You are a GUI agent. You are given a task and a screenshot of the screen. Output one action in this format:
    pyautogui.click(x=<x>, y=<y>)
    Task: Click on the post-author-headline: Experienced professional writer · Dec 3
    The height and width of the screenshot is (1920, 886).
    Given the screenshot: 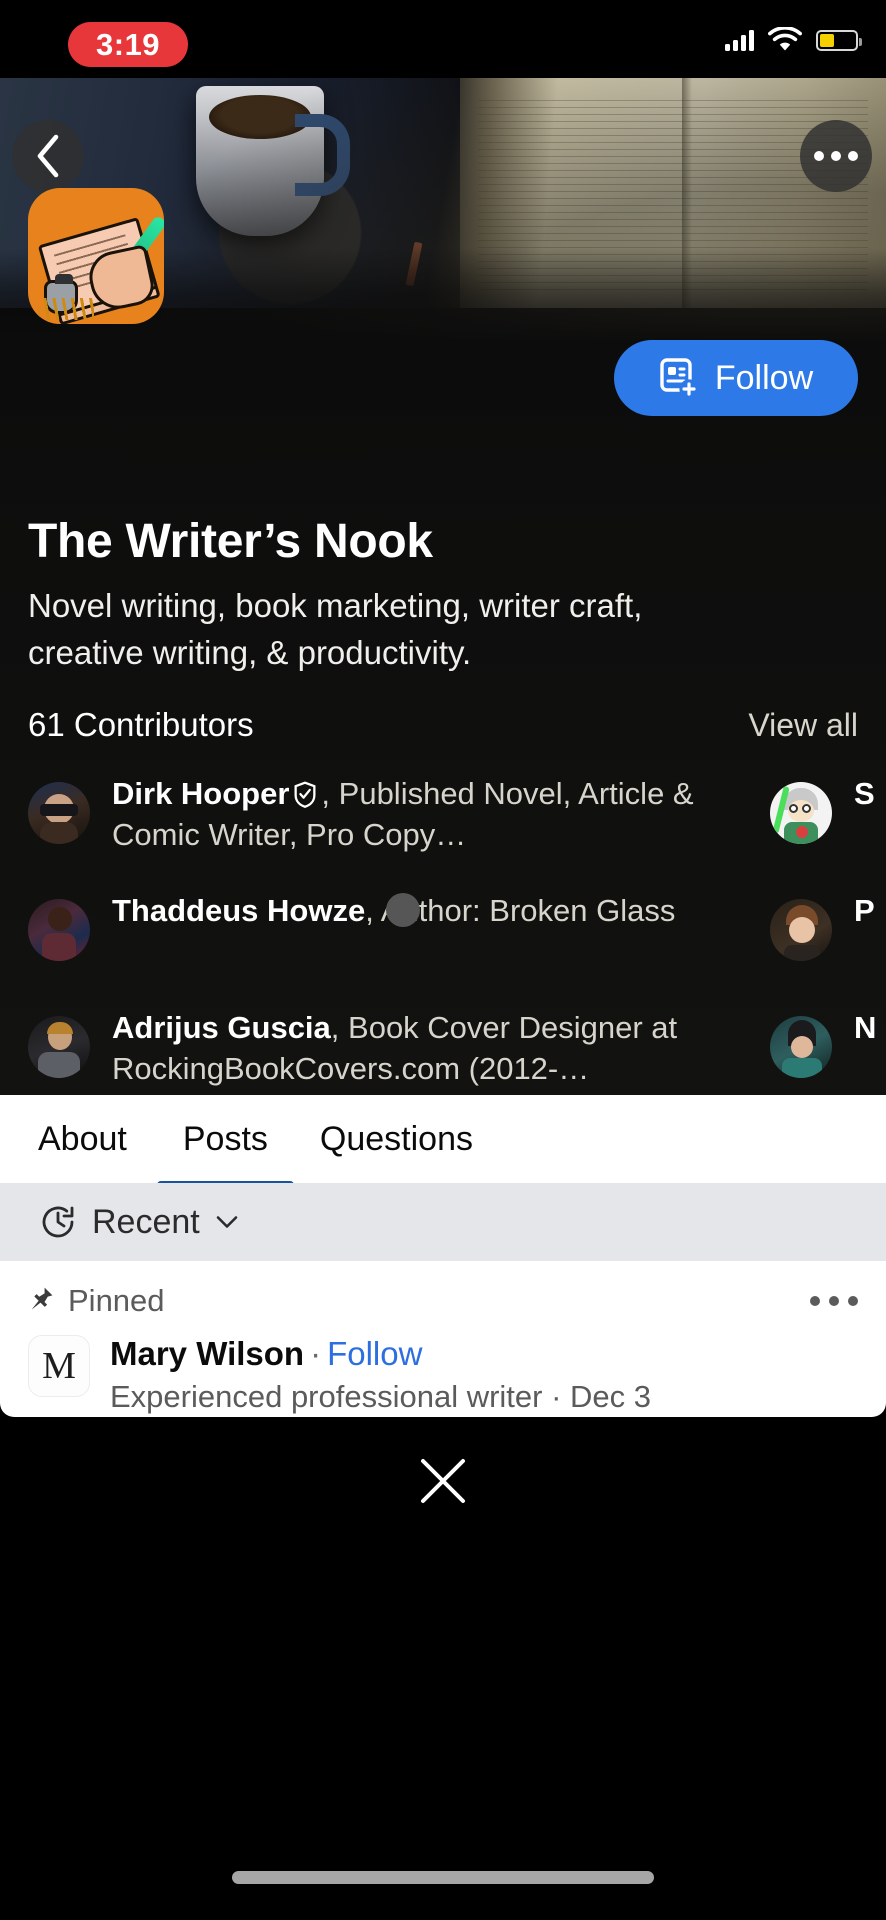 What is the action you would take?
    pyautogui.click(x=381, y=1396)
    